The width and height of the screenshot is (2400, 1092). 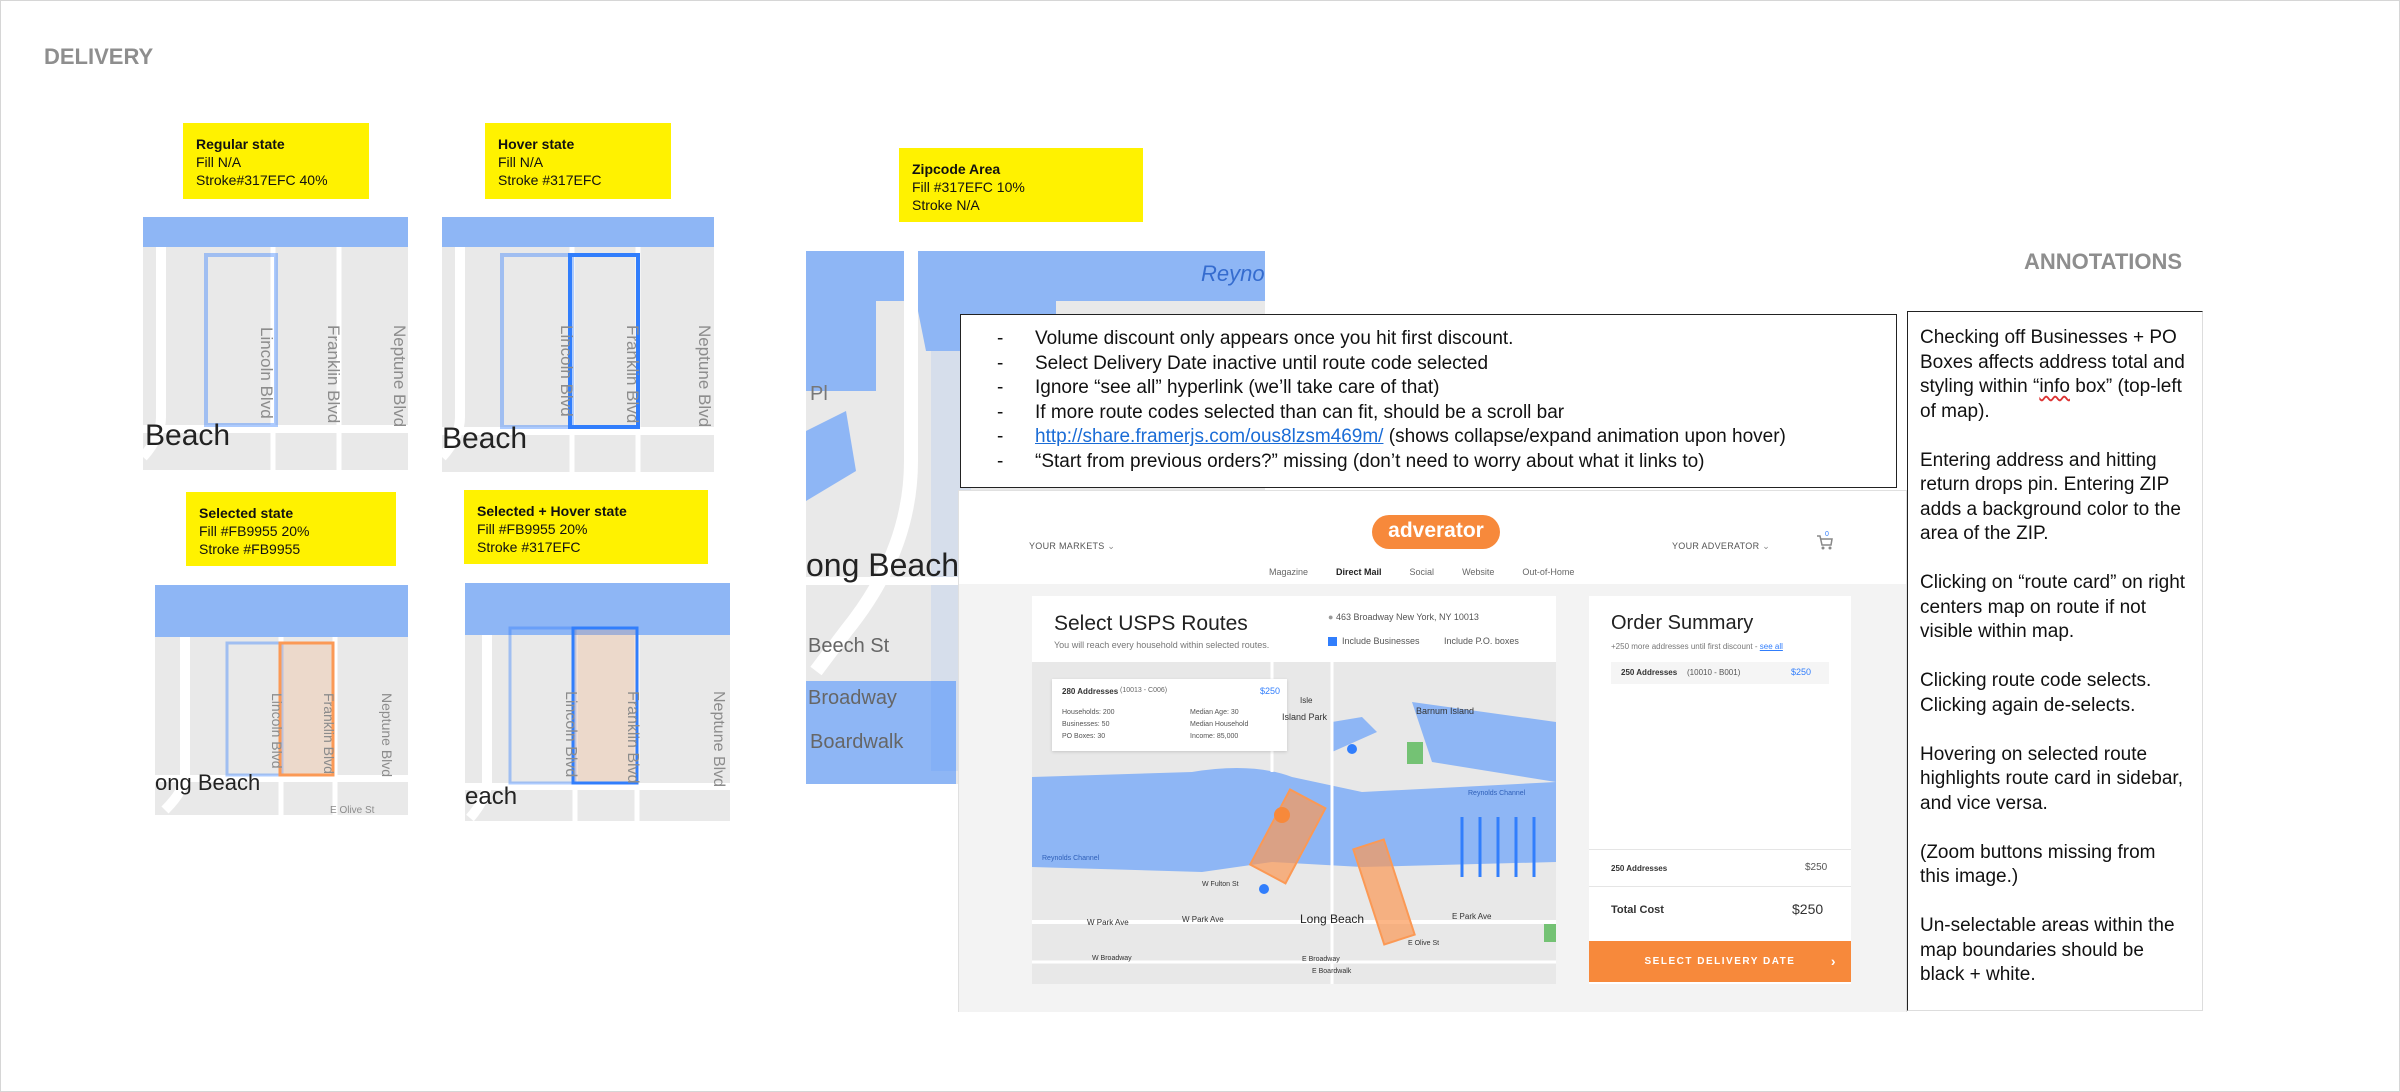 I want to click on route-card: 250 Addresses (10010 - B001) $250, so click(x=1720, y=673).